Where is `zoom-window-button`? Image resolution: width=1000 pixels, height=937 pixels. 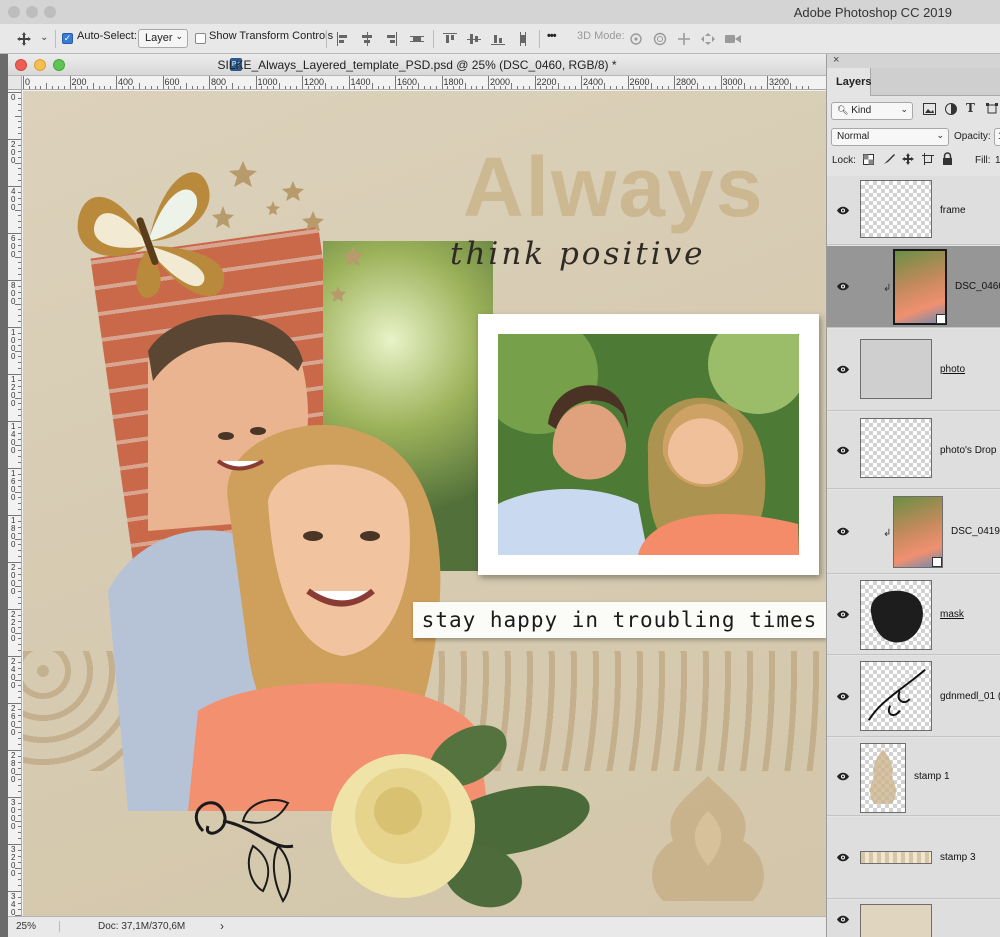
zoom-window-button is located at coordinates (50, 12).